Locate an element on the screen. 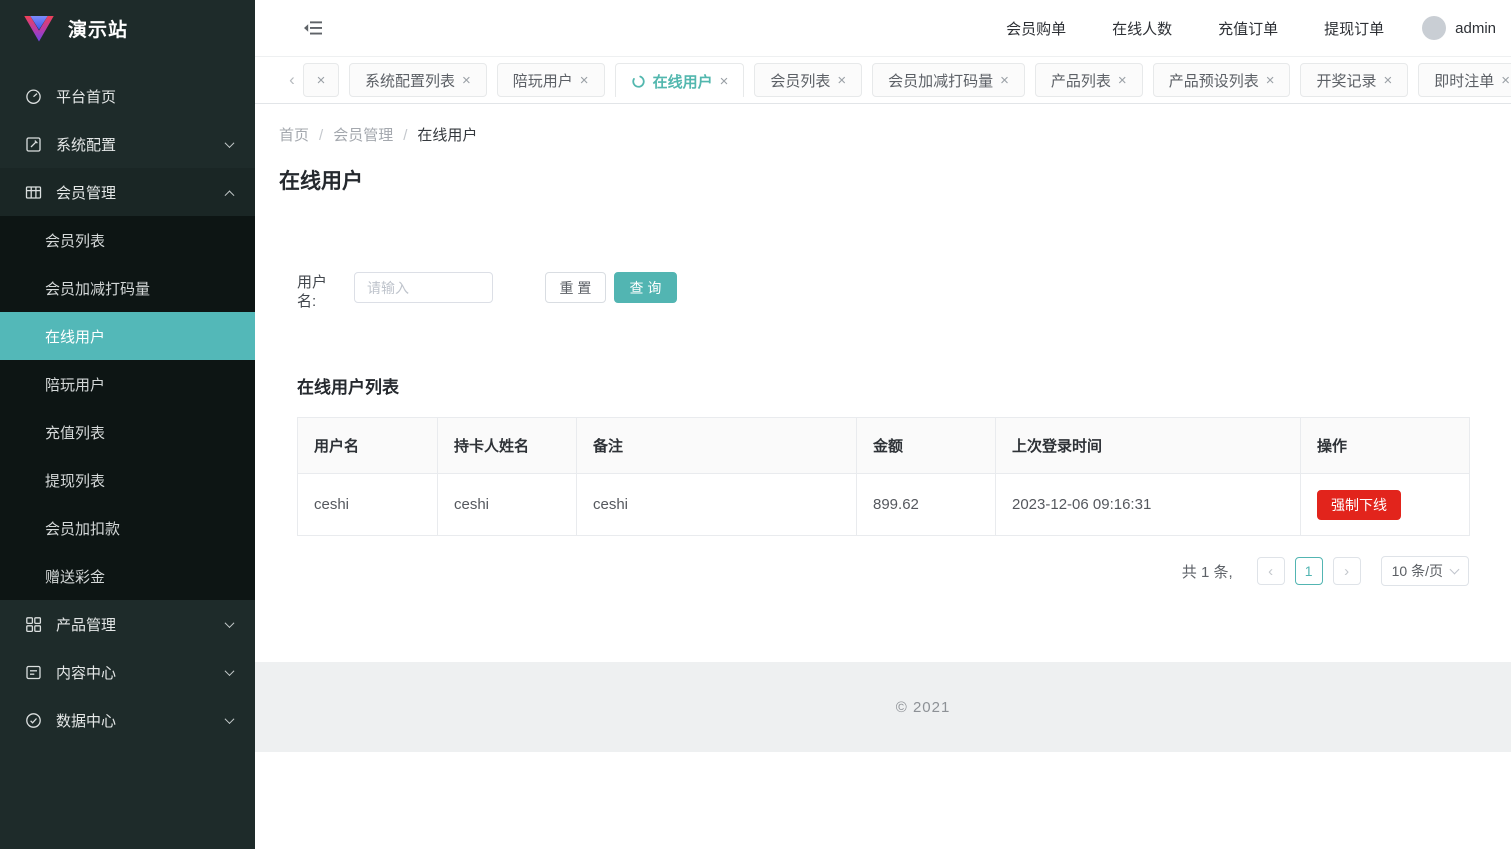 This screenshot has height=849, width=1511. page-size-select: 10 条/页 is located at coordinates (1424, 571).